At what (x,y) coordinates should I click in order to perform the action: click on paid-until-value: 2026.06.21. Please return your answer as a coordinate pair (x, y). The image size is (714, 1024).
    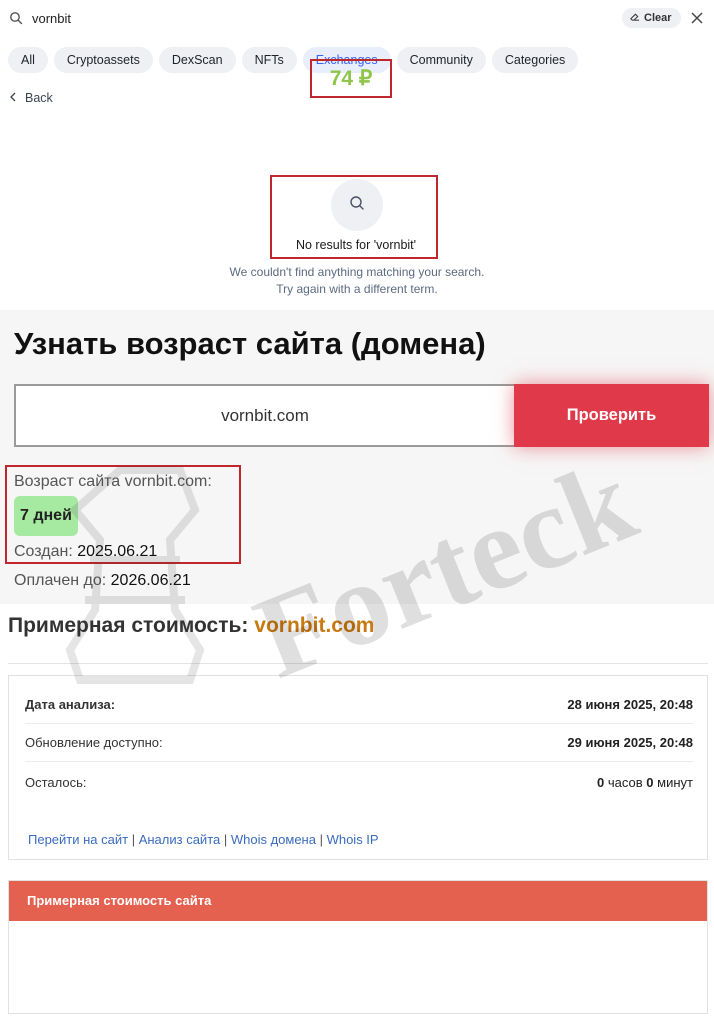
    Looking at the image, I should click on (150, 580).